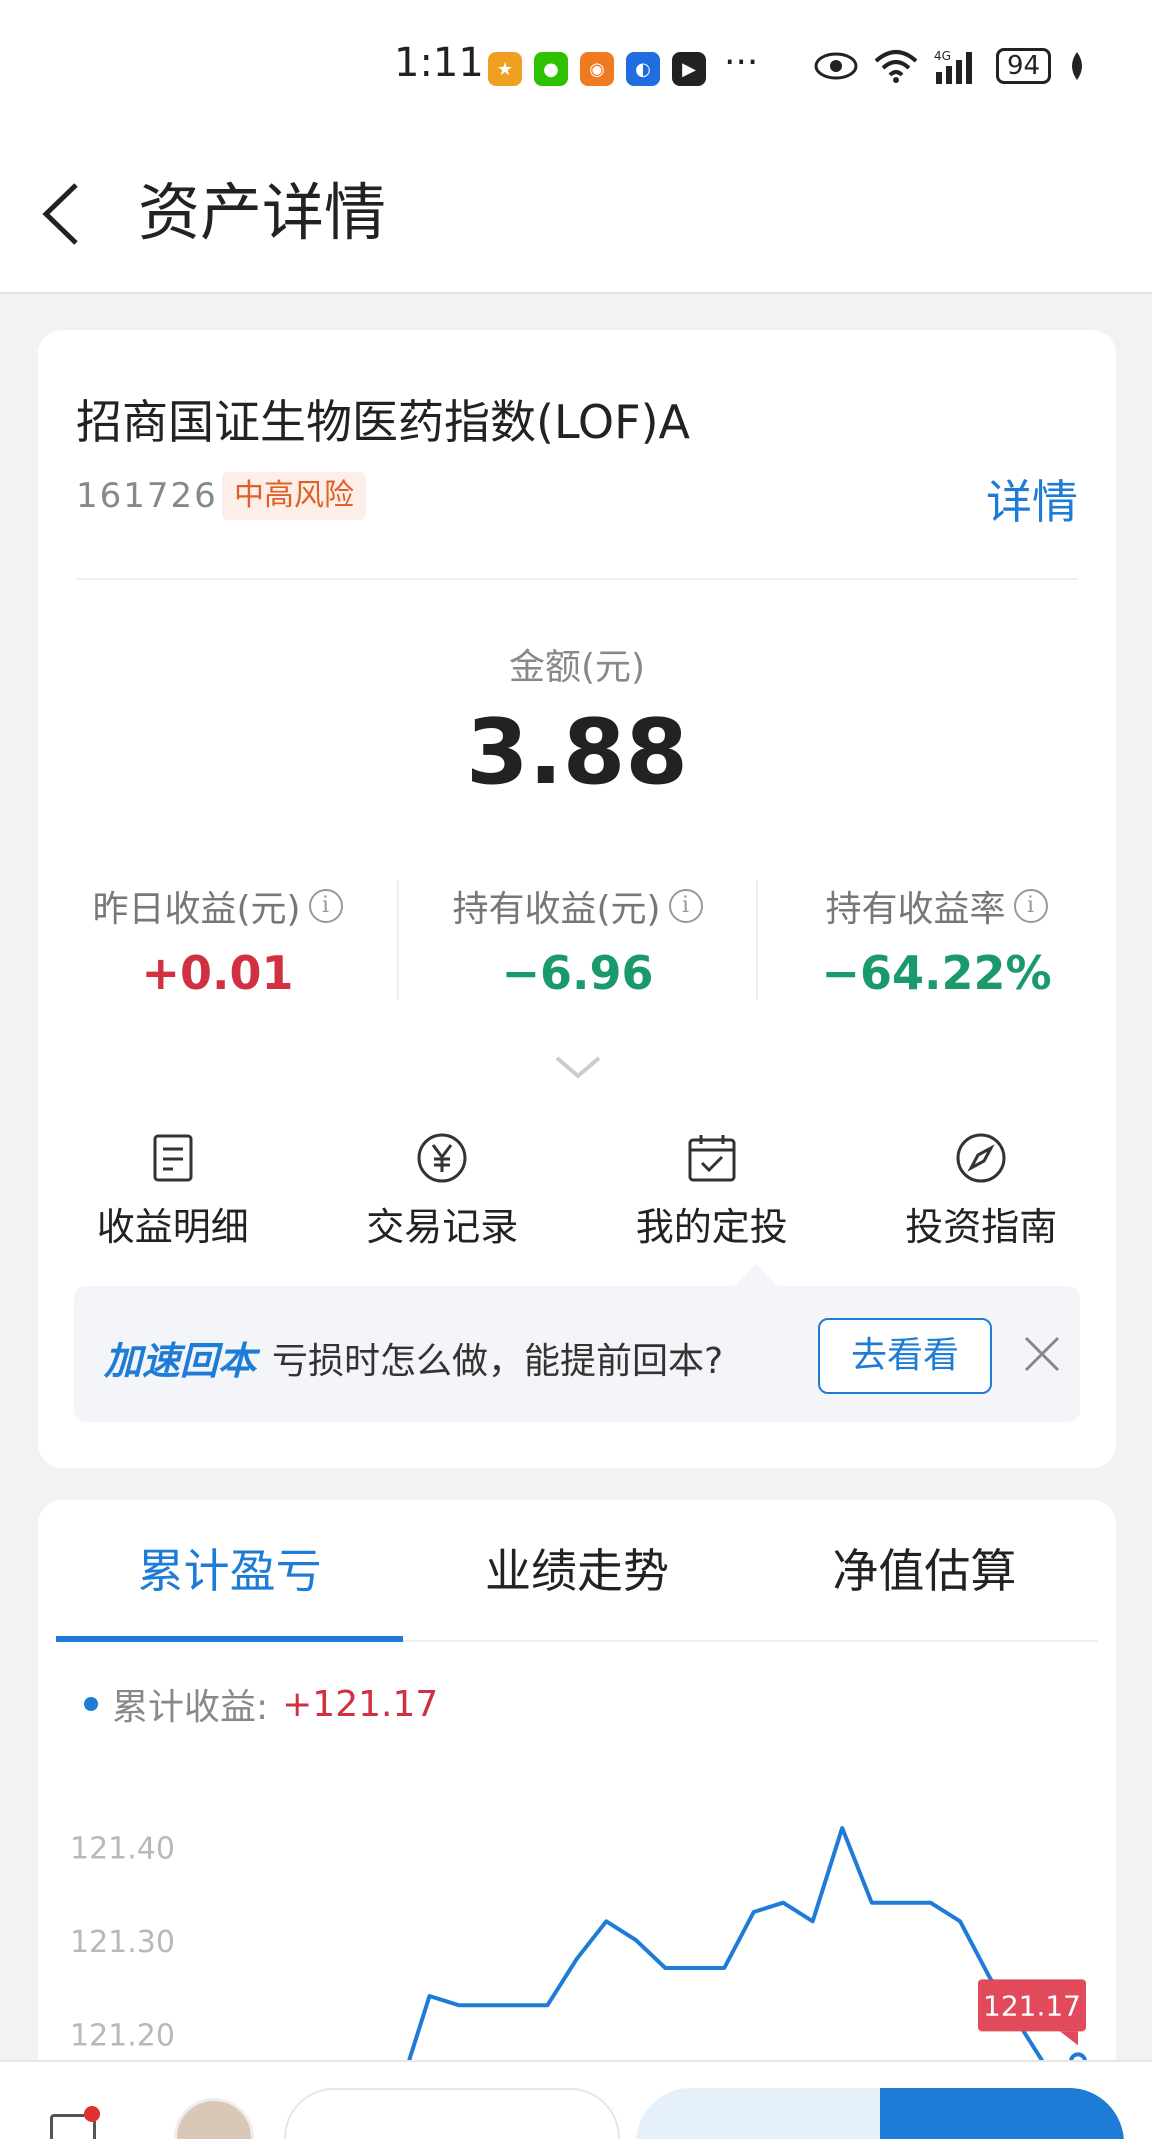 The height and width of the screenshot is (2139, 1152). Describe the element at coordinates (442, 1227) in the screenshot. I see `action-label: 交易记录` at that location.